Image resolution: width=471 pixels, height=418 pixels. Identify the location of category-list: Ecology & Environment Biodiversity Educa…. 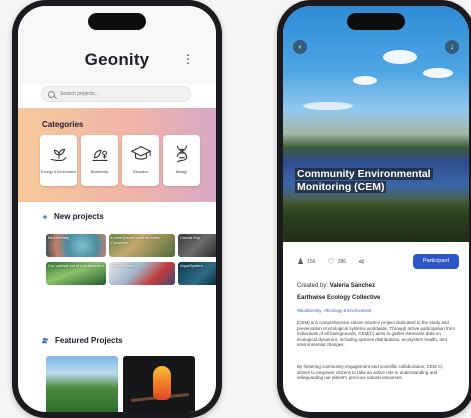
(120, 160).